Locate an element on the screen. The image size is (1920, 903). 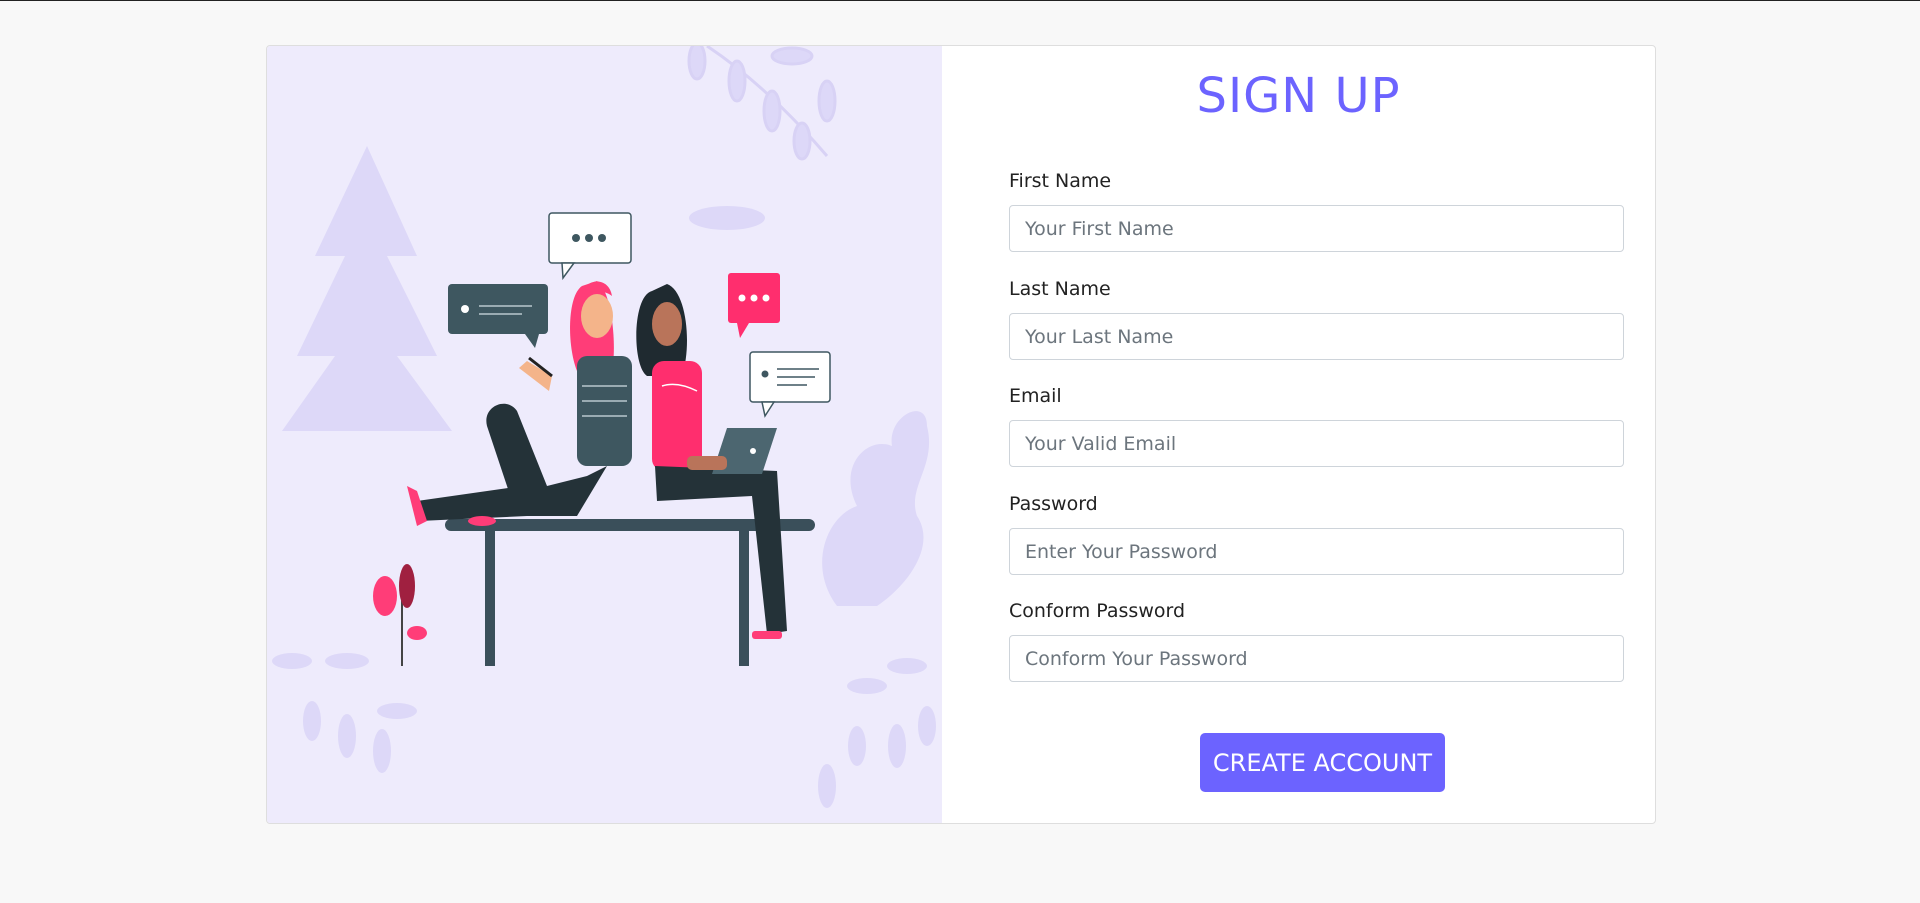
first-name-group: First Name is located at coordinates (1316, 211).